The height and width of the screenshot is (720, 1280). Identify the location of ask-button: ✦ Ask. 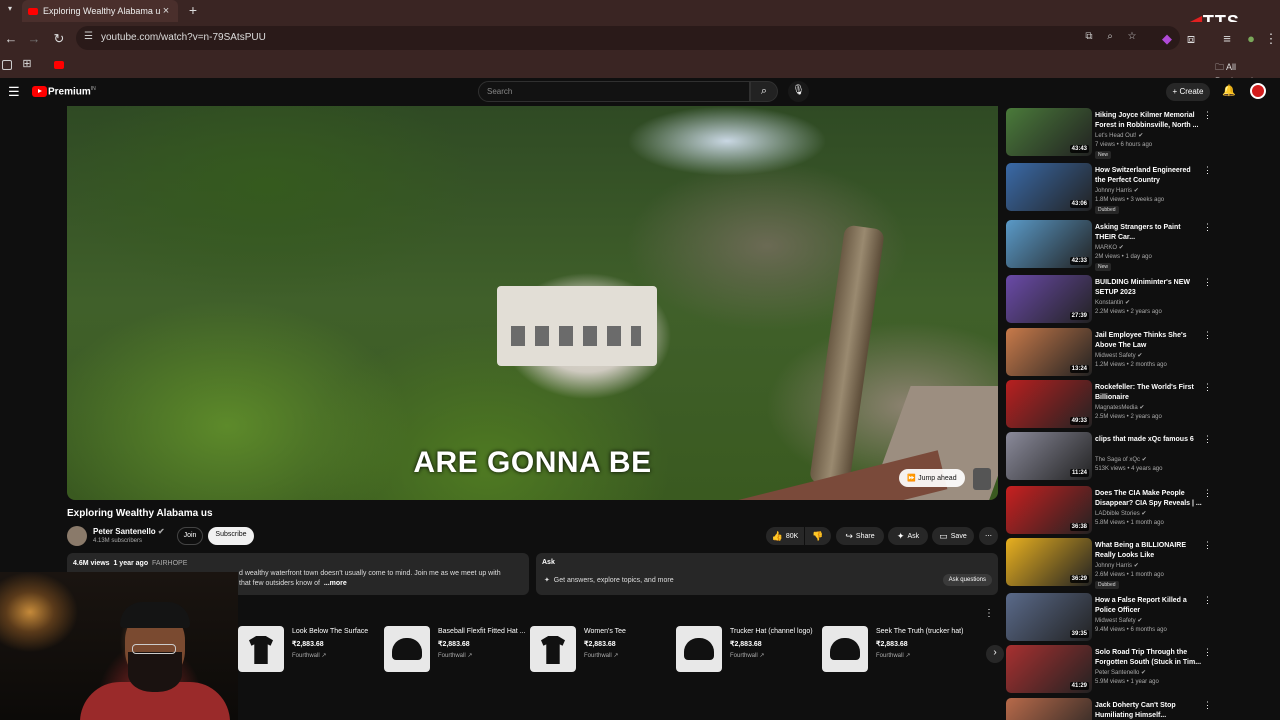
(908, 536).